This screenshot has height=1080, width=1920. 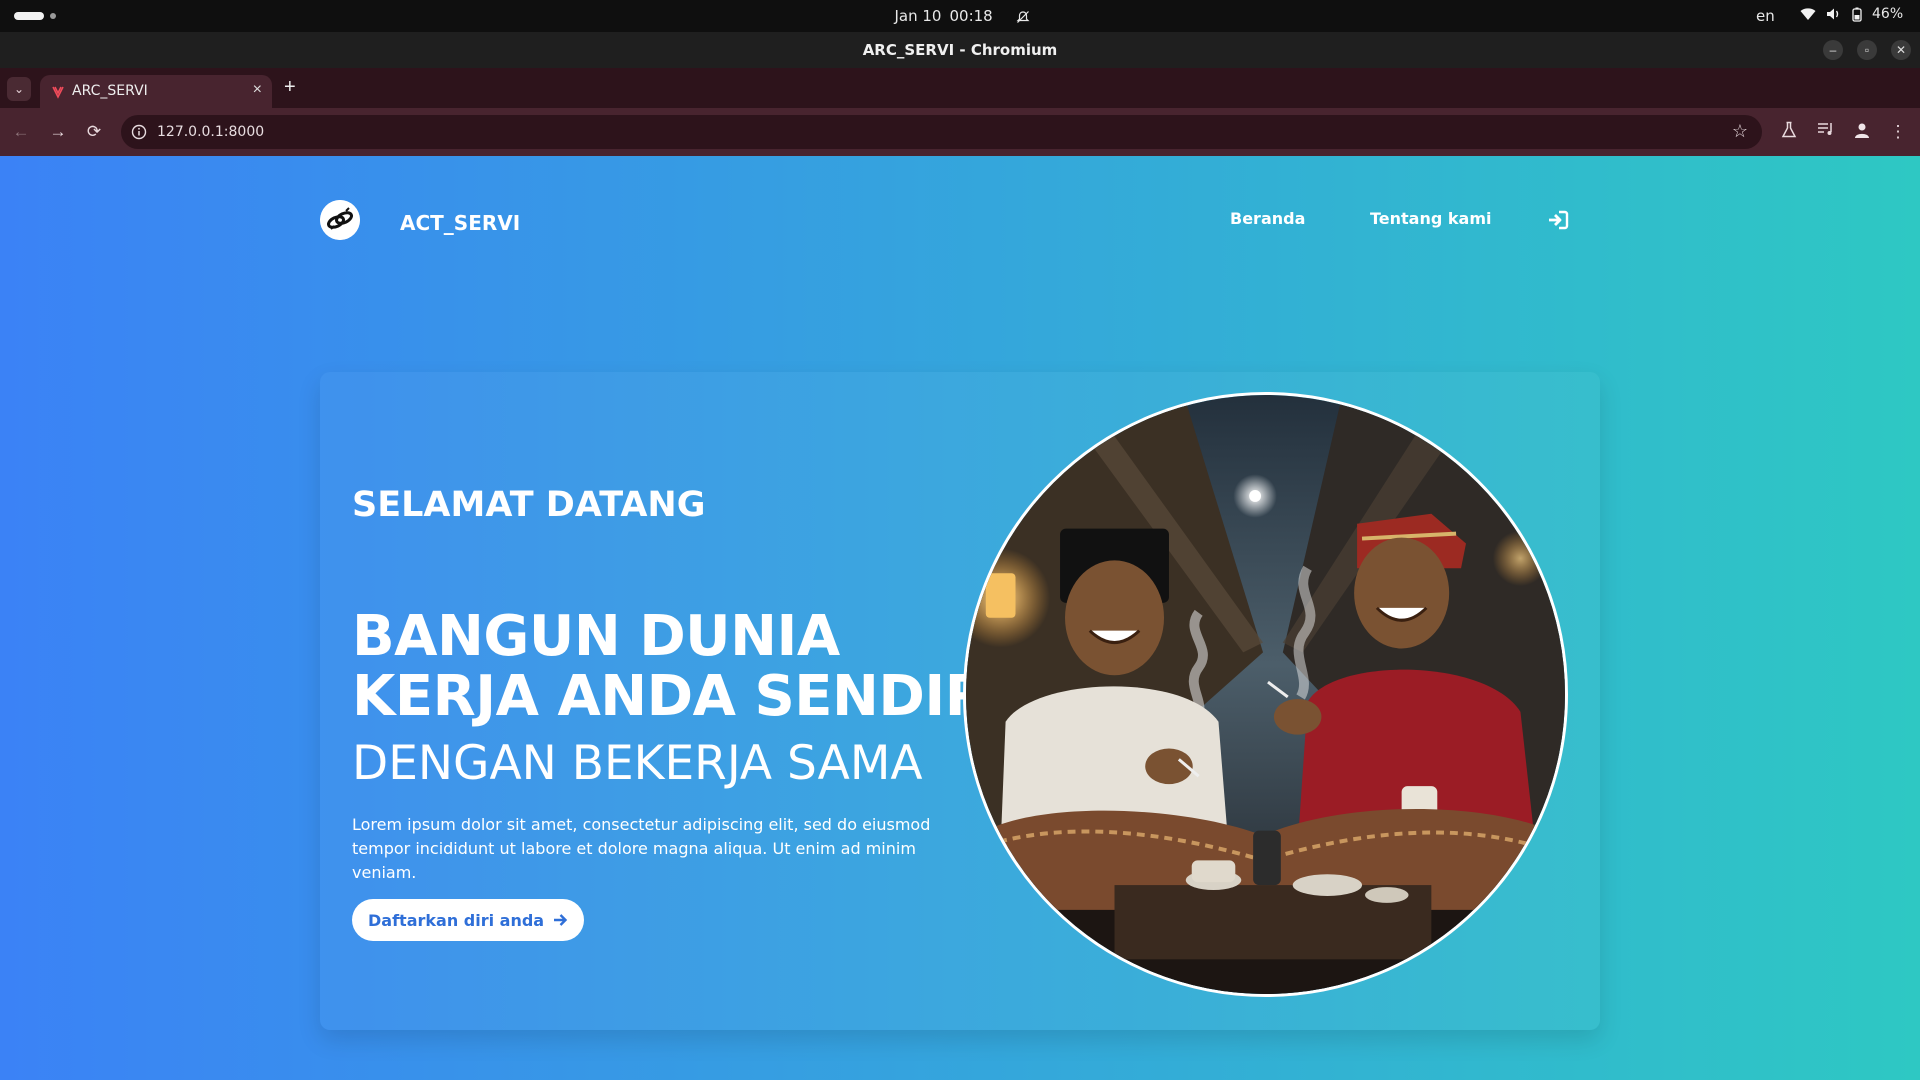 I want to click on close-tab-icon: ×, so click(x=257, y=90).